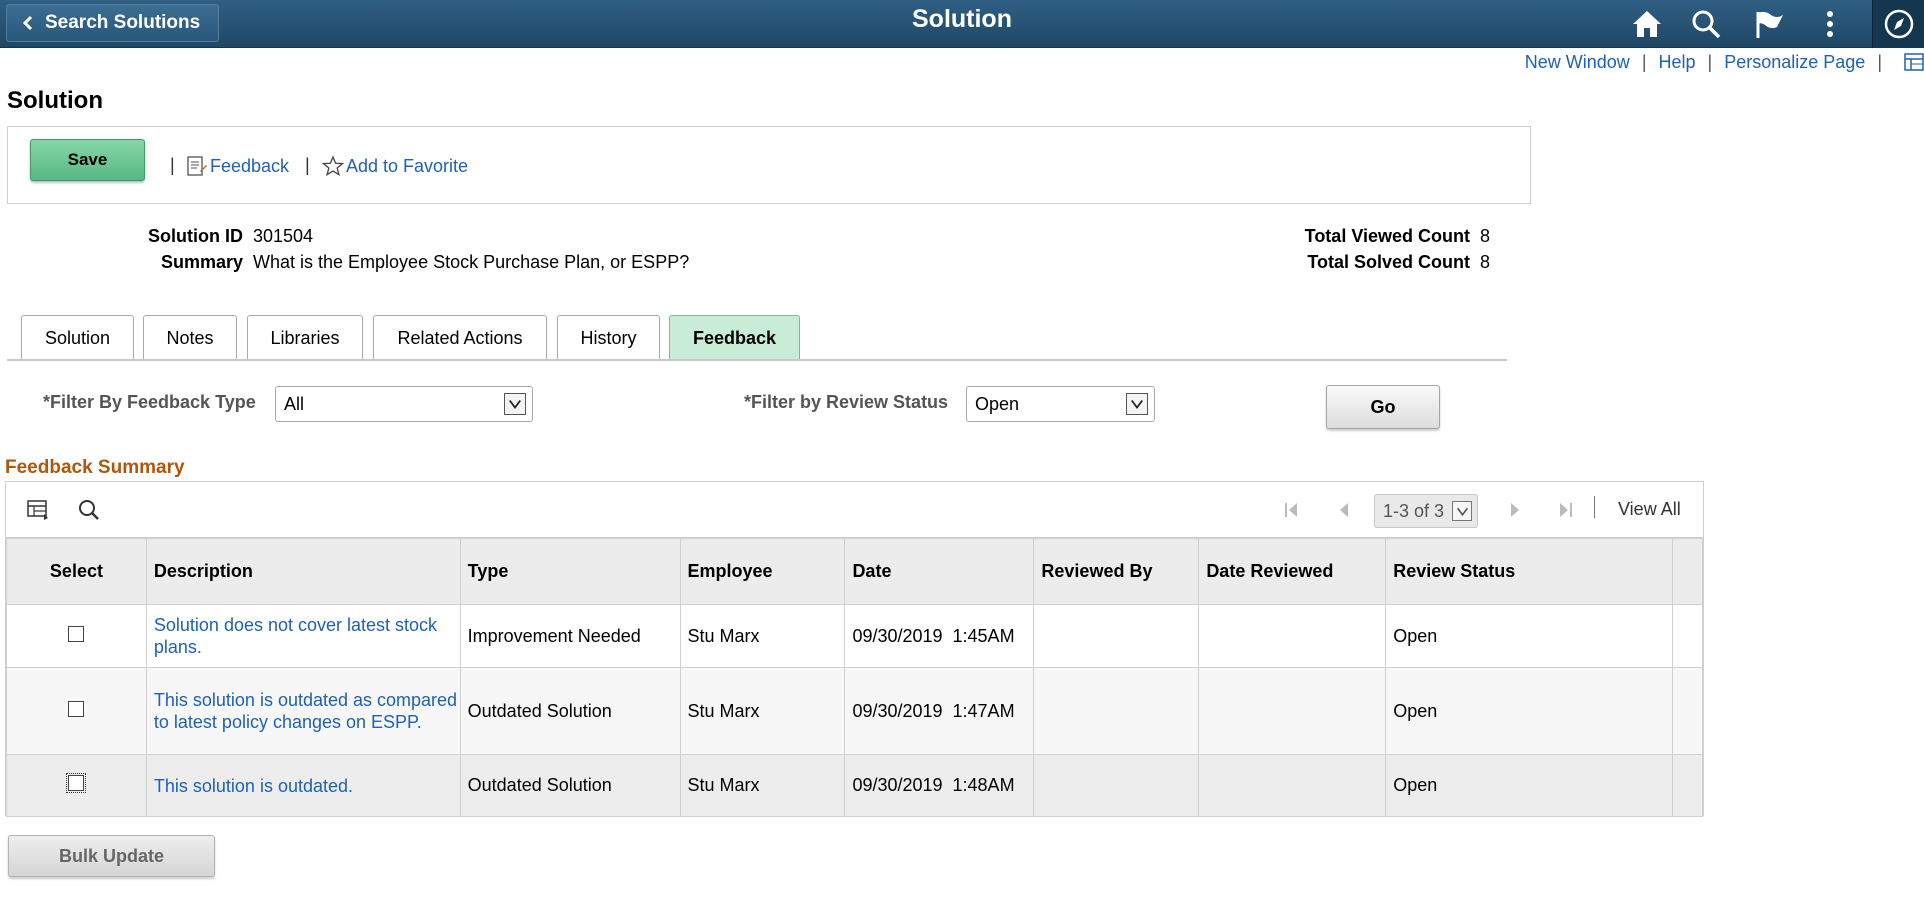 This screenshot has width=1924, height=902. I want to click on utility-links: New Window | Help | Personalize Page |, so click(1724, 62).